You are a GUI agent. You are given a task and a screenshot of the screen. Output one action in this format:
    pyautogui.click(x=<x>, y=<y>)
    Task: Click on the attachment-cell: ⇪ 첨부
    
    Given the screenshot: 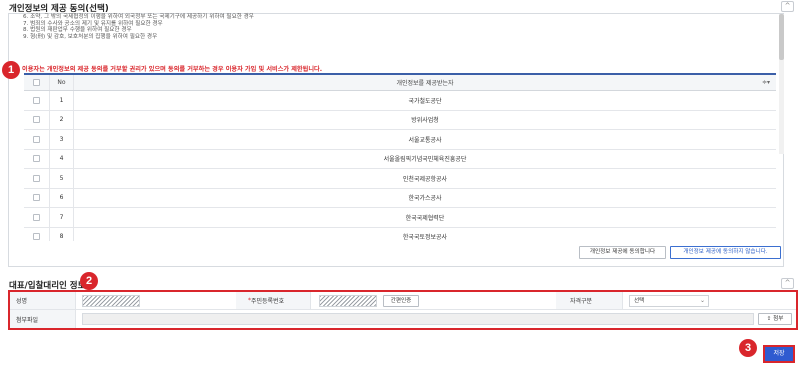 What is the action you would take?
    pyautogui.click(x=436, y=319)
    